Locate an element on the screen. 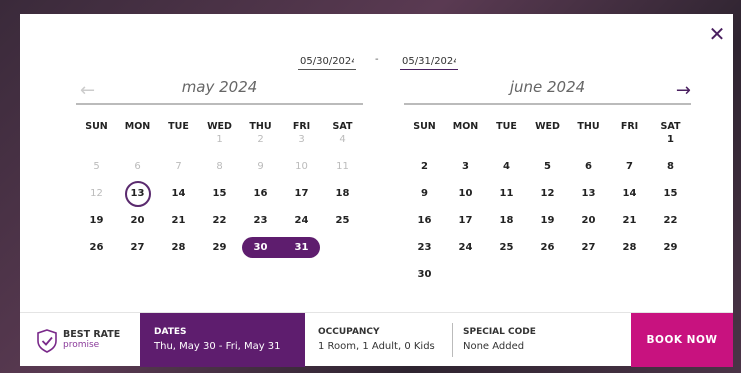 The width and height of the screenshot is (741, 373). checkin-input is located at coordinates (327, 62).